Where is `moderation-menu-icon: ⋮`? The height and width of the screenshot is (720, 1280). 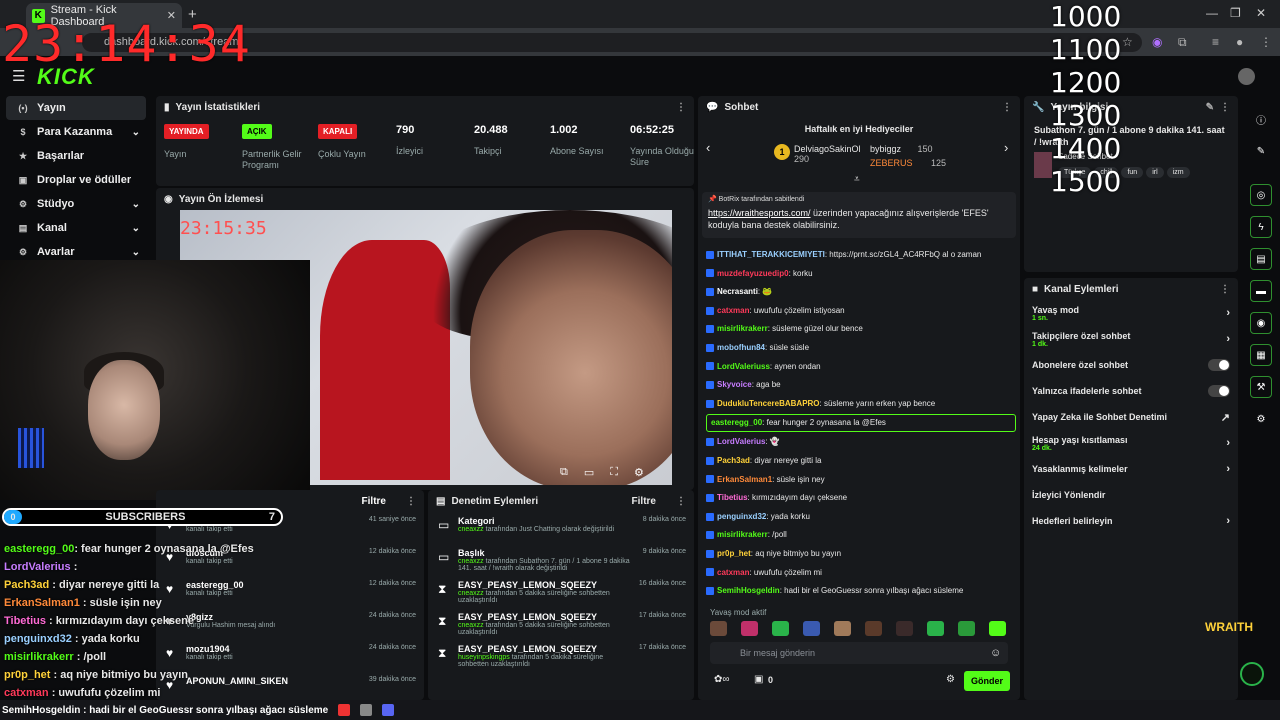 moderation-menu-icon: ⋮ is located at coordinates (681, 501).